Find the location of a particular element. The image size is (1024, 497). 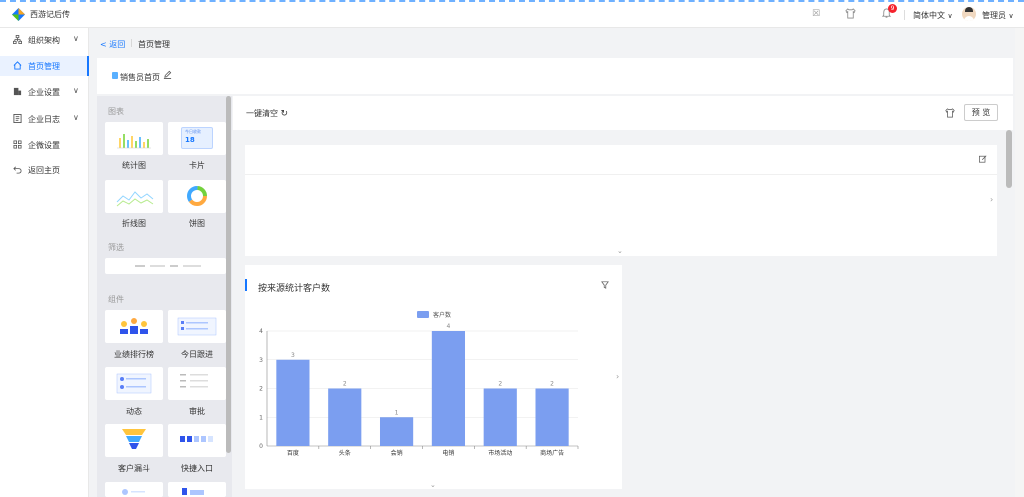

approval-thumb-icon is located at coordinates (194, 381).